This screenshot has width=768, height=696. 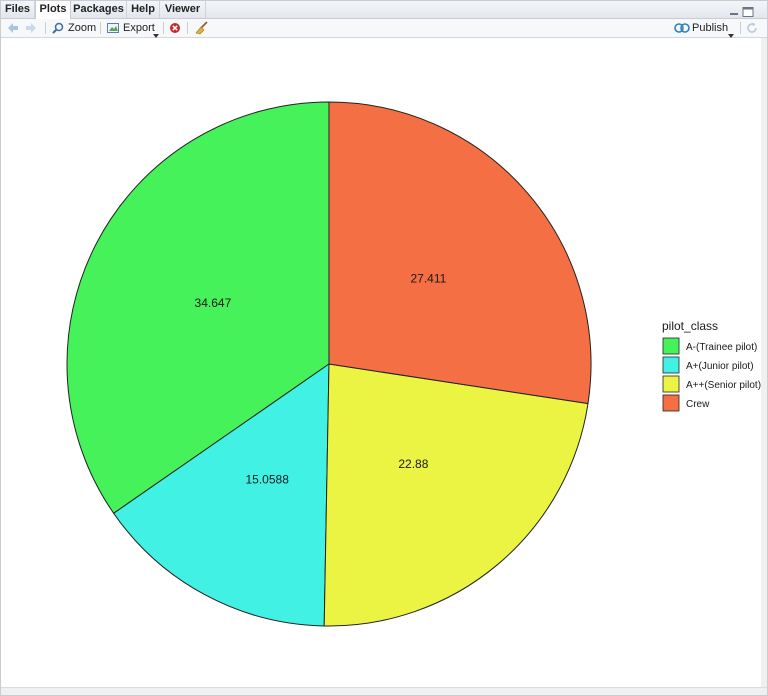 I want to click on zoom-button: Zoom, so click(x=82, y=28).